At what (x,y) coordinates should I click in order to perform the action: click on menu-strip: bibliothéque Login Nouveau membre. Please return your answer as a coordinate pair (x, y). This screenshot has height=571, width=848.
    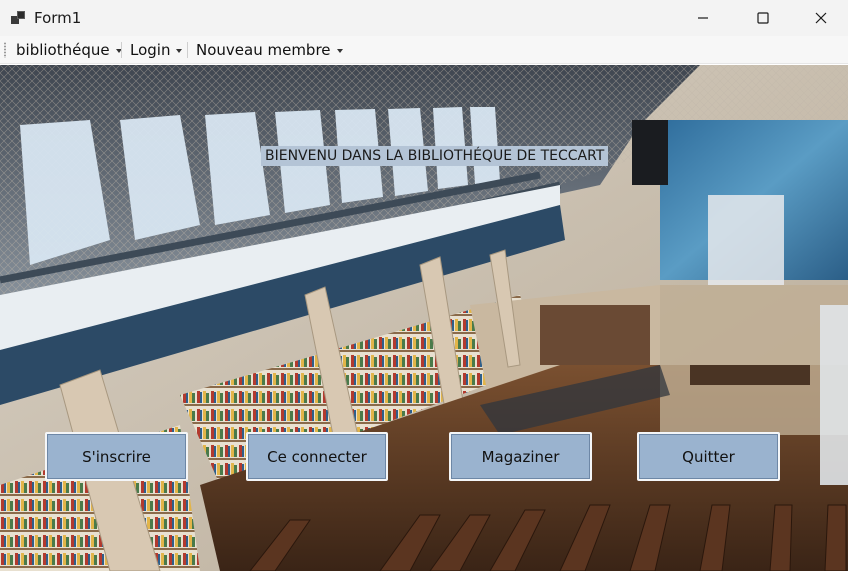
    Looking at the image, I should click on (424, 50).